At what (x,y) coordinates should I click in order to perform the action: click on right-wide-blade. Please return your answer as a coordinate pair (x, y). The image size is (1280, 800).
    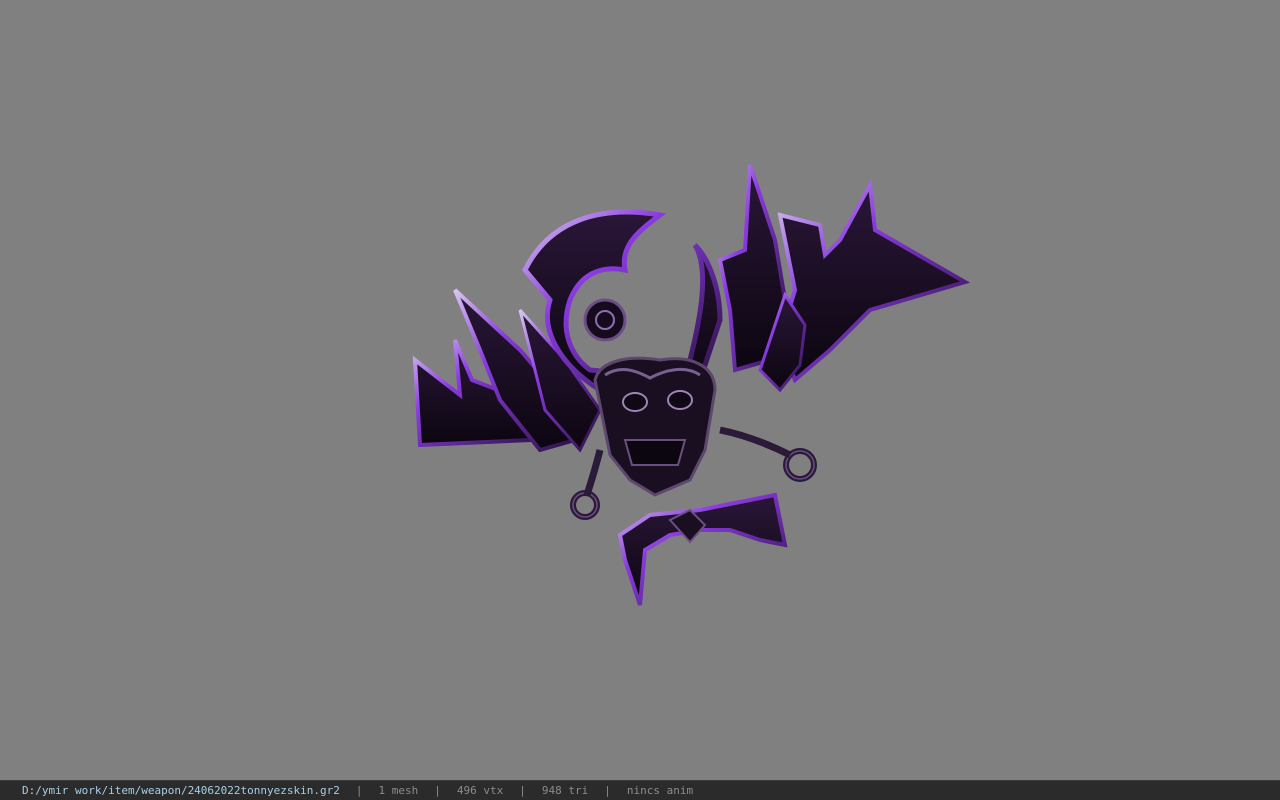
    Looking at the image, I should click on (874, 281).